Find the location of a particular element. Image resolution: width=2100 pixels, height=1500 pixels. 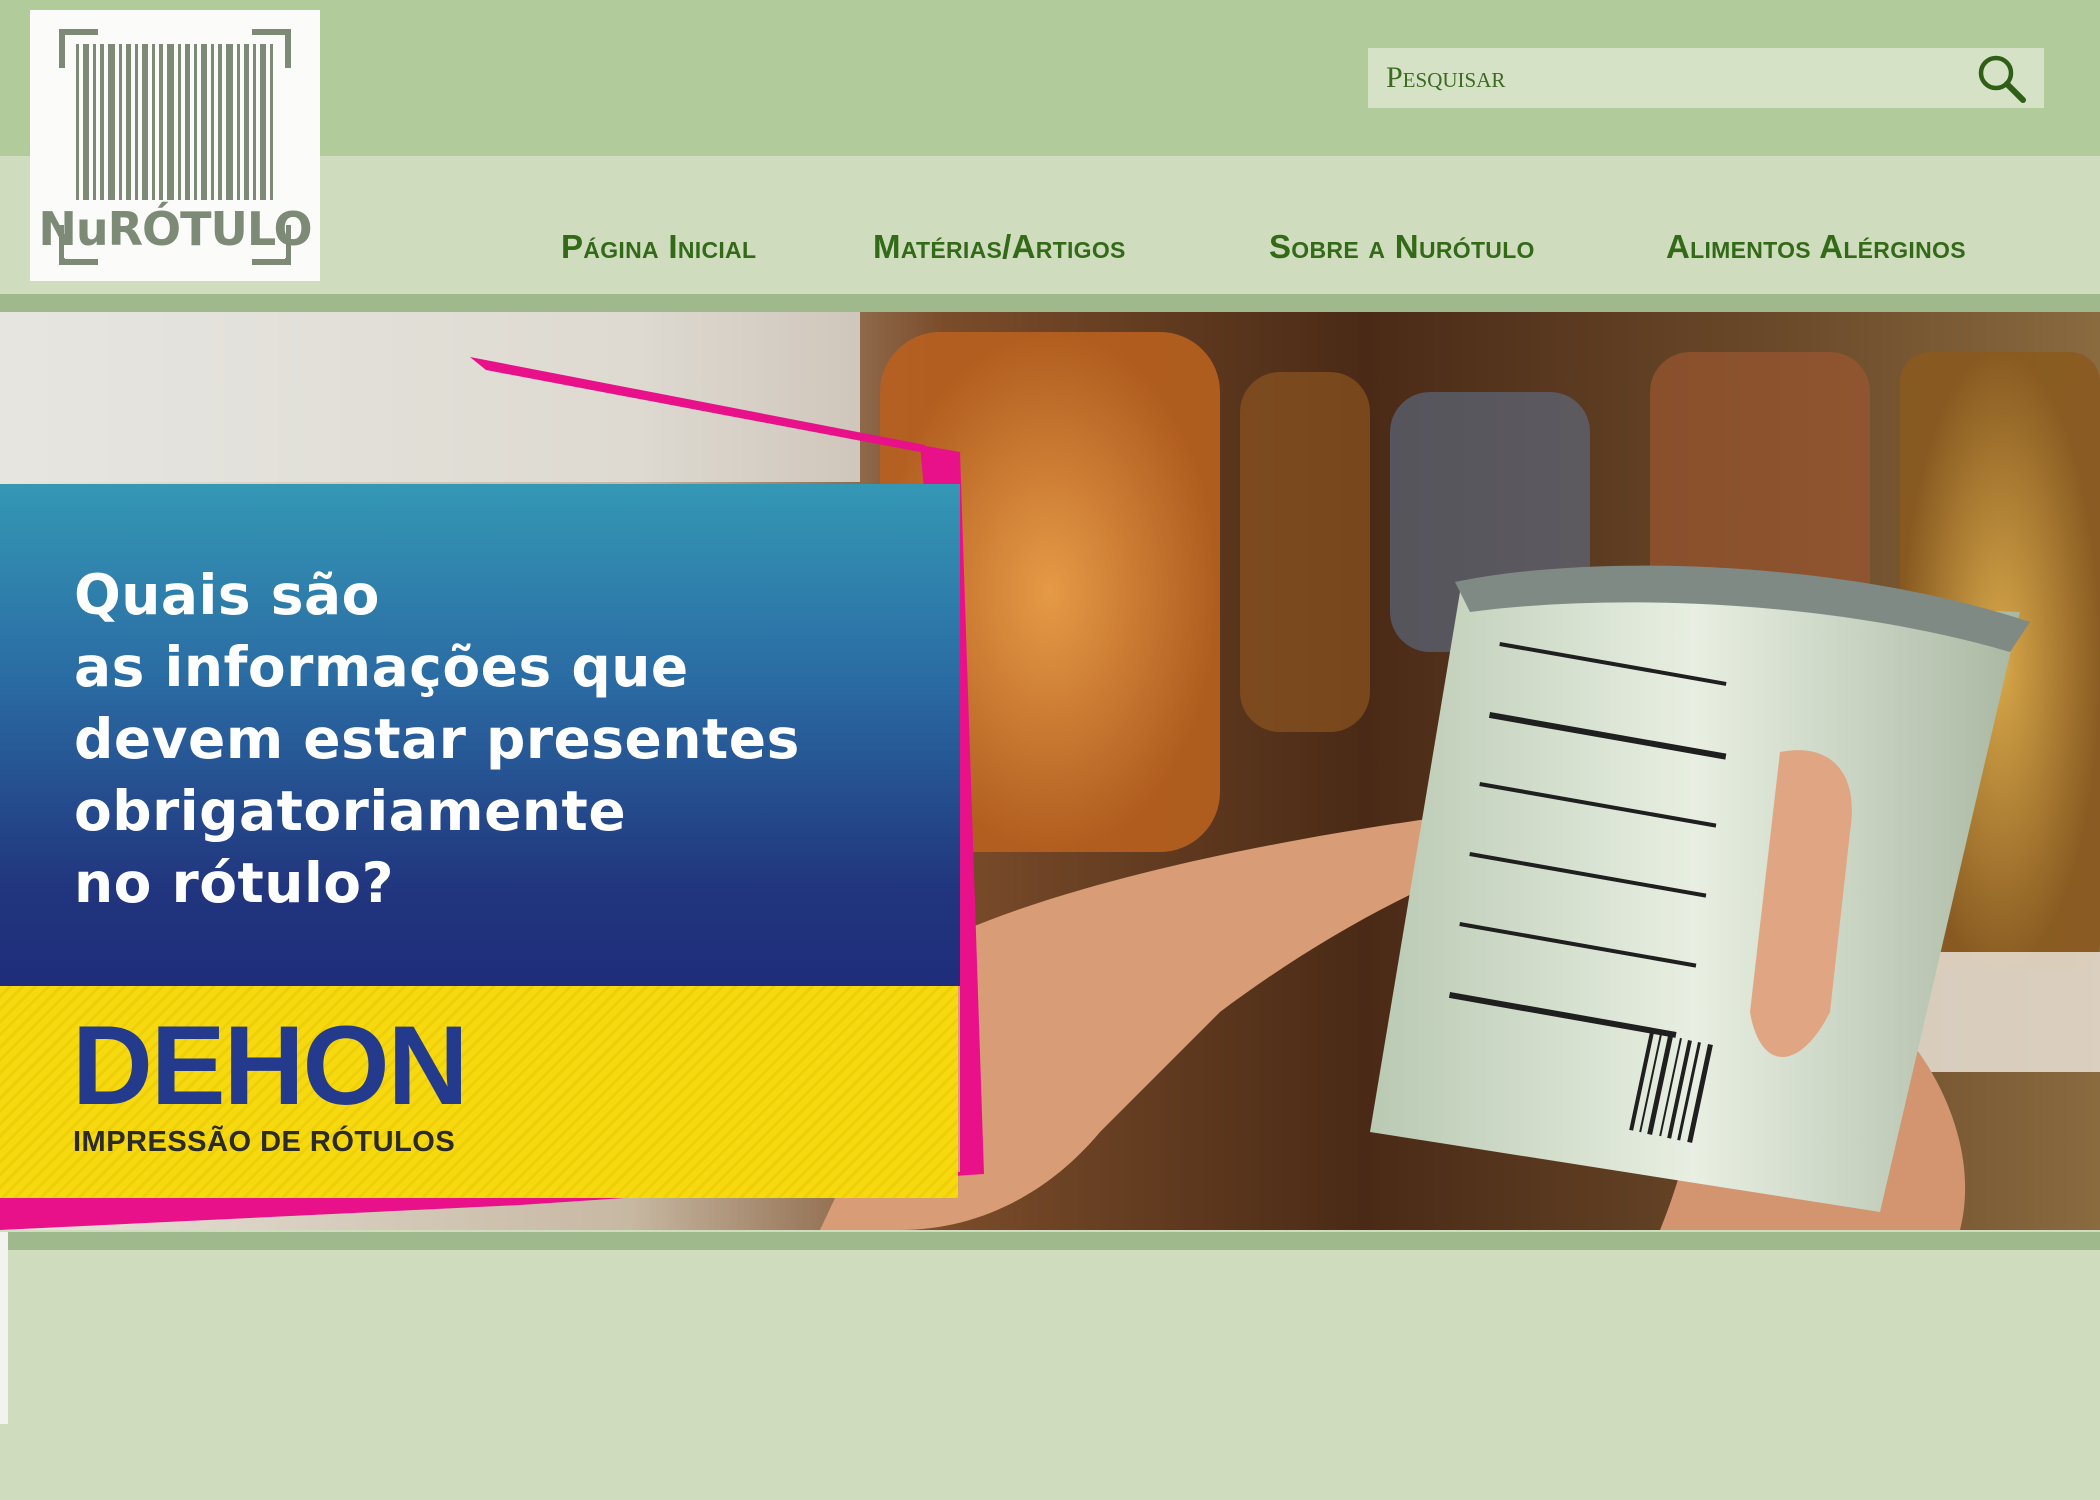

hero-heading-line: Quais são is located at coordinates (227, 595).